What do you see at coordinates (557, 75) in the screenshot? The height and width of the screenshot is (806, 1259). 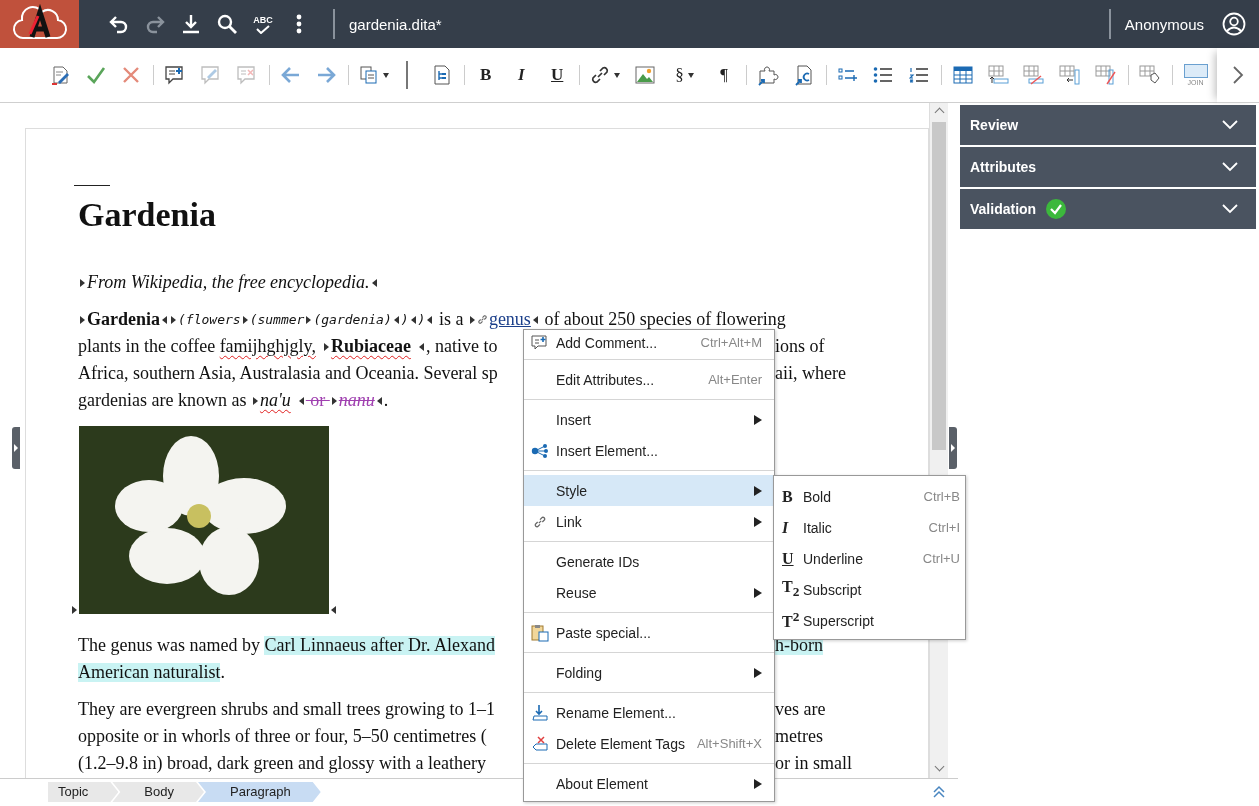 I see `underline-button: U` at bounding box center [557, 75].